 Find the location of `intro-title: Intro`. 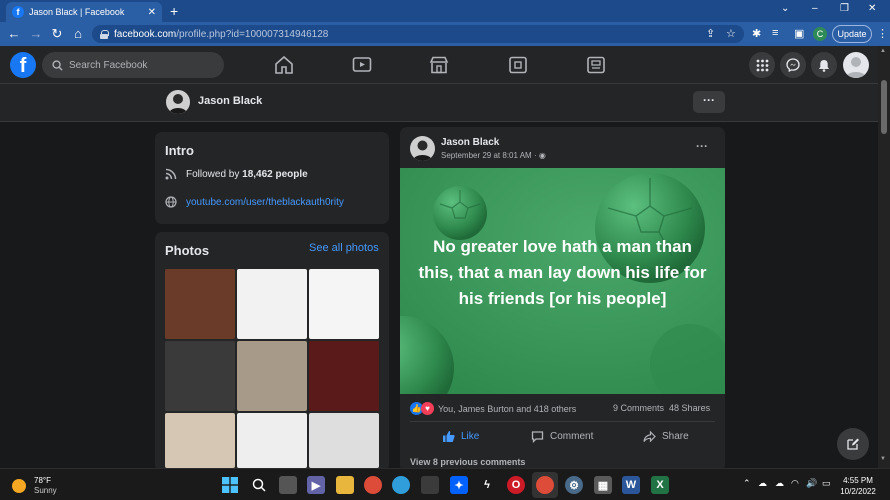

intro-title: Intro is located at coordinates (179, 150).